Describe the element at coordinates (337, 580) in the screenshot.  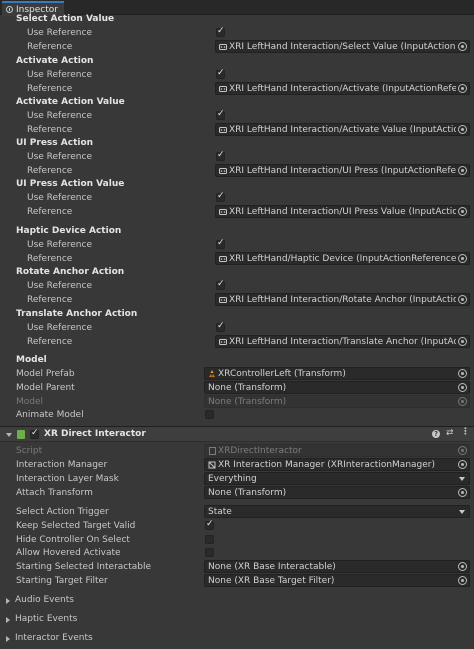
I see `starting-filter-field: None (XR Base Target Filter)` at that location.